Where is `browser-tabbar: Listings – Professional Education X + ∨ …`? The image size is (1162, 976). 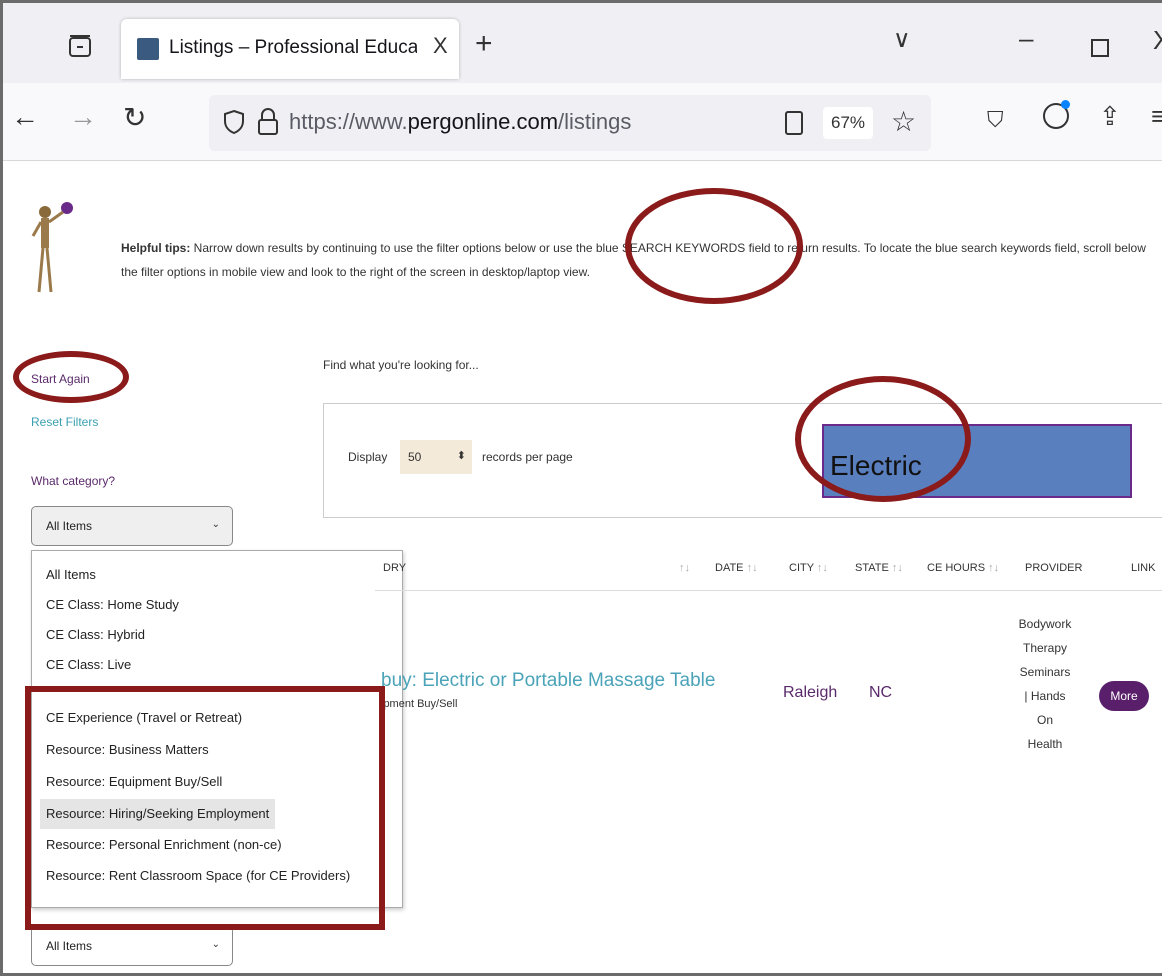 browser-tabbar: Listings – Professional Education X + ∨ … is located at coordinates (582, 43).